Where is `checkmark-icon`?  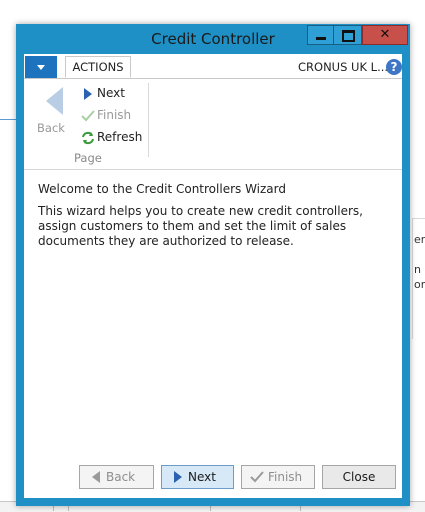 checkmark-icon is located at coordinates (88, 116).